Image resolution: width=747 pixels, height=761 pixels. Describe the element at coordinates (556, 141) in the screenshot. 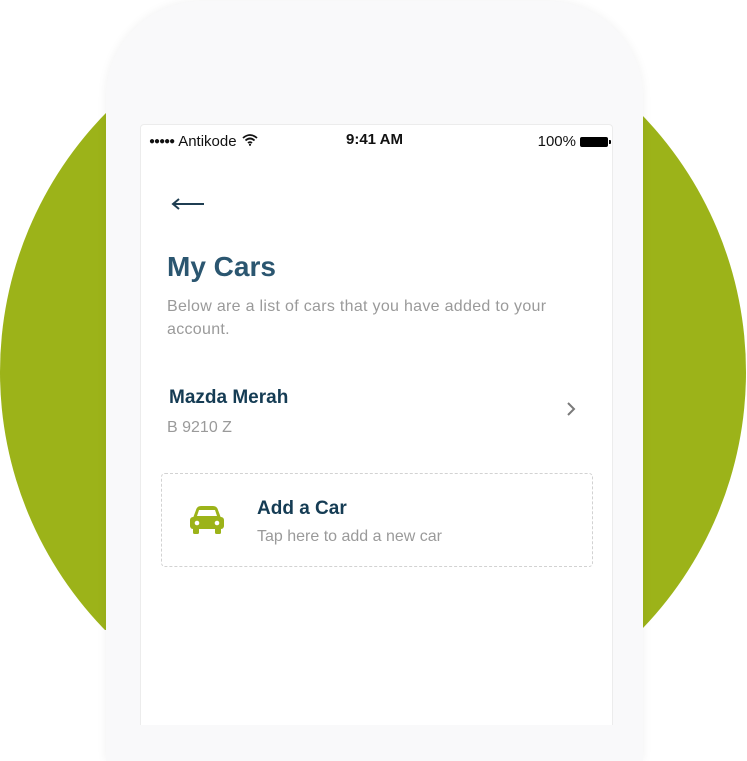

I see `battery-percent: 100%` at that location.